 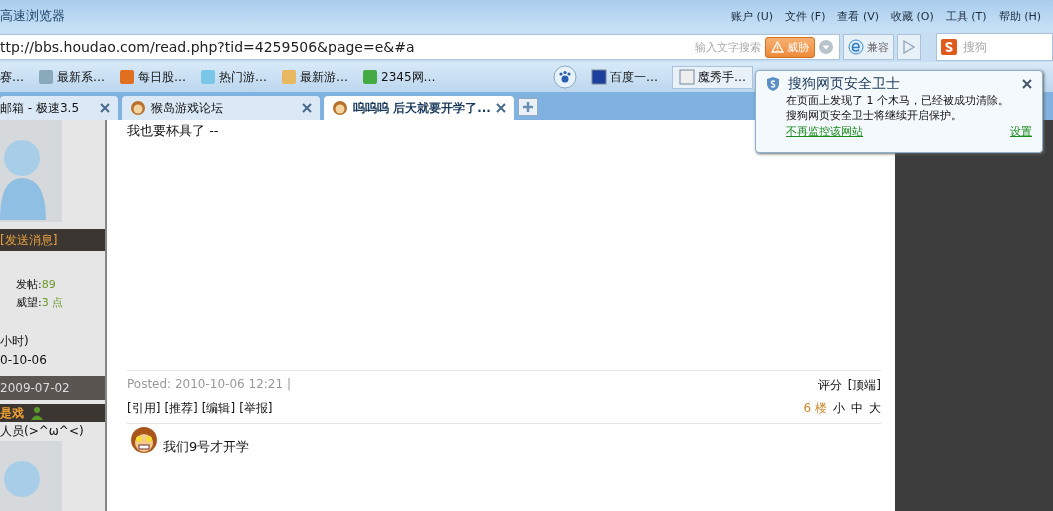 I want to click on paw-icon, so click(x=565, y=77).